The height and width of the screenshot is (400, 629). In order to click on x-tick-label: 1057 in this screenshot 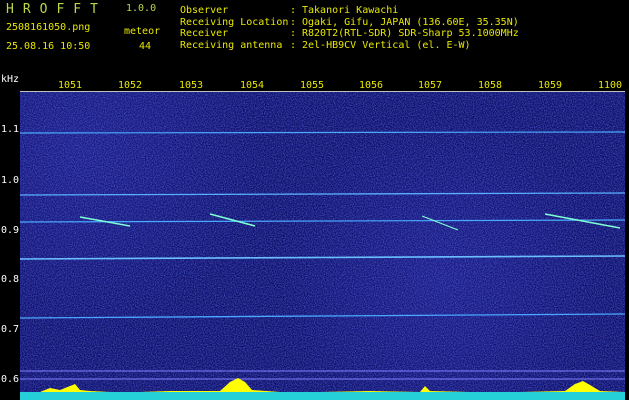, I will do `click(430, 85)`.